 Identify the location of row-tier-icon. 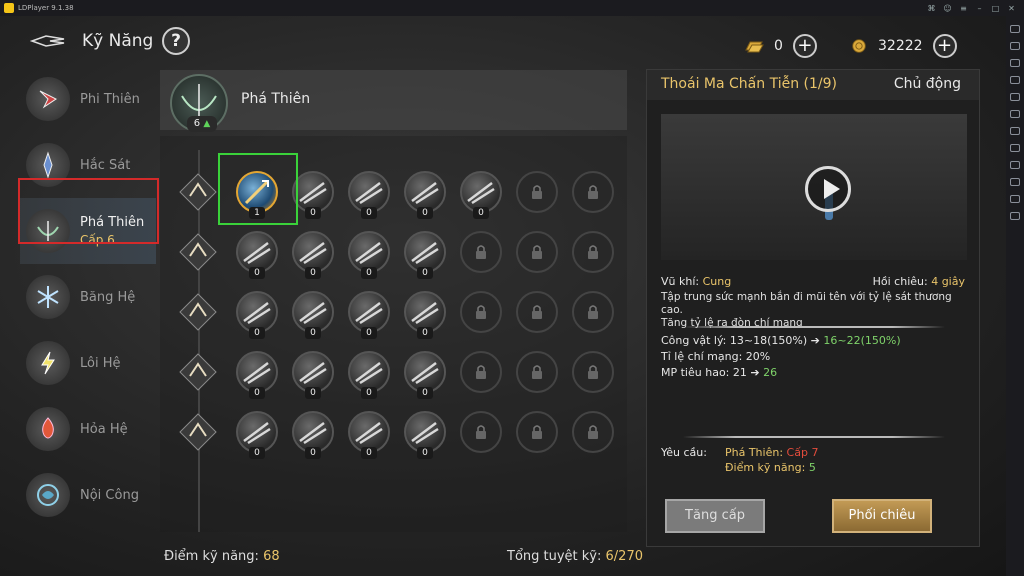
(198, 312).